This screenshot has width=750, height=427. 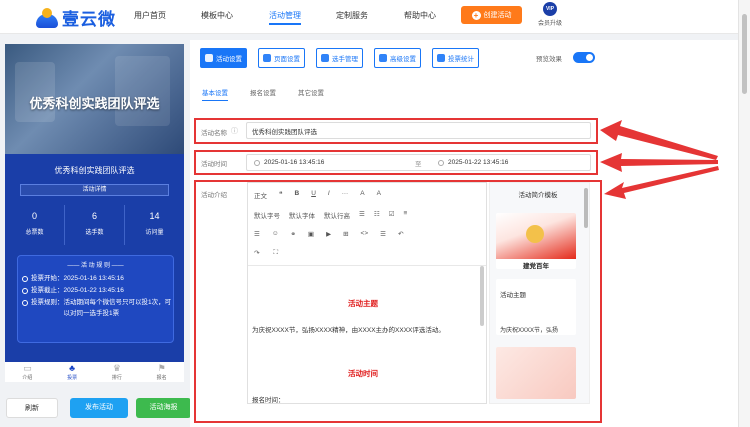 What do you see at coordinates (89, 19) in the screenshot?
I see `brand-name: 壹云微` at bounding box center [89, 19].